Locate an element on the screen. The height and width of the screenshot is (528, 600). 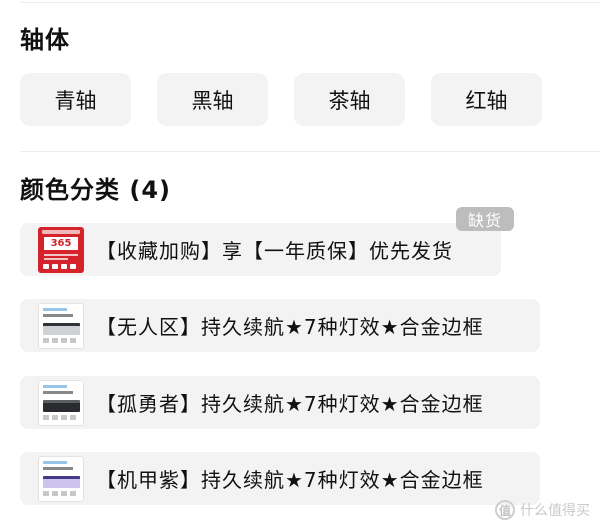
watermark-logo-icon: 值 is located at coordinates (505, 510).